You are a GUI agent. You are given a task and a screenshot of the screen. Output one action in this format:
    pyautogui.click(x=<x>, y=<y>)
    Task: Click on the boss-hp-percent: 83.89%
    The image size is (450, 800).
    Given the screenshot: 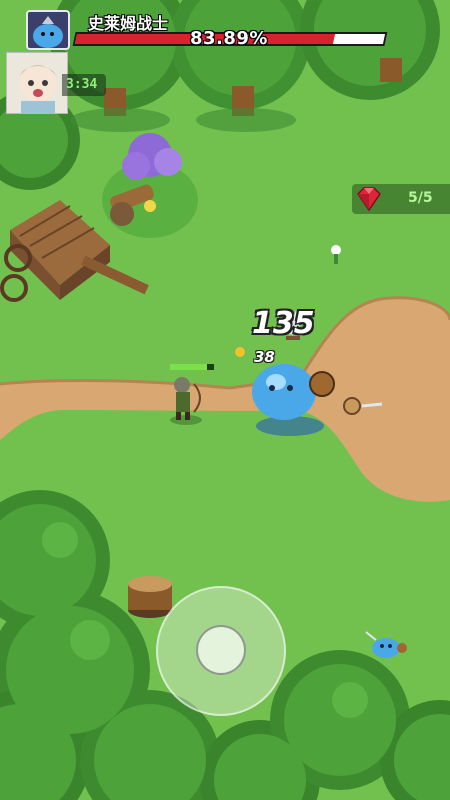 What is the action you would take?
    pyautogui.click(x=229, y=38)
    